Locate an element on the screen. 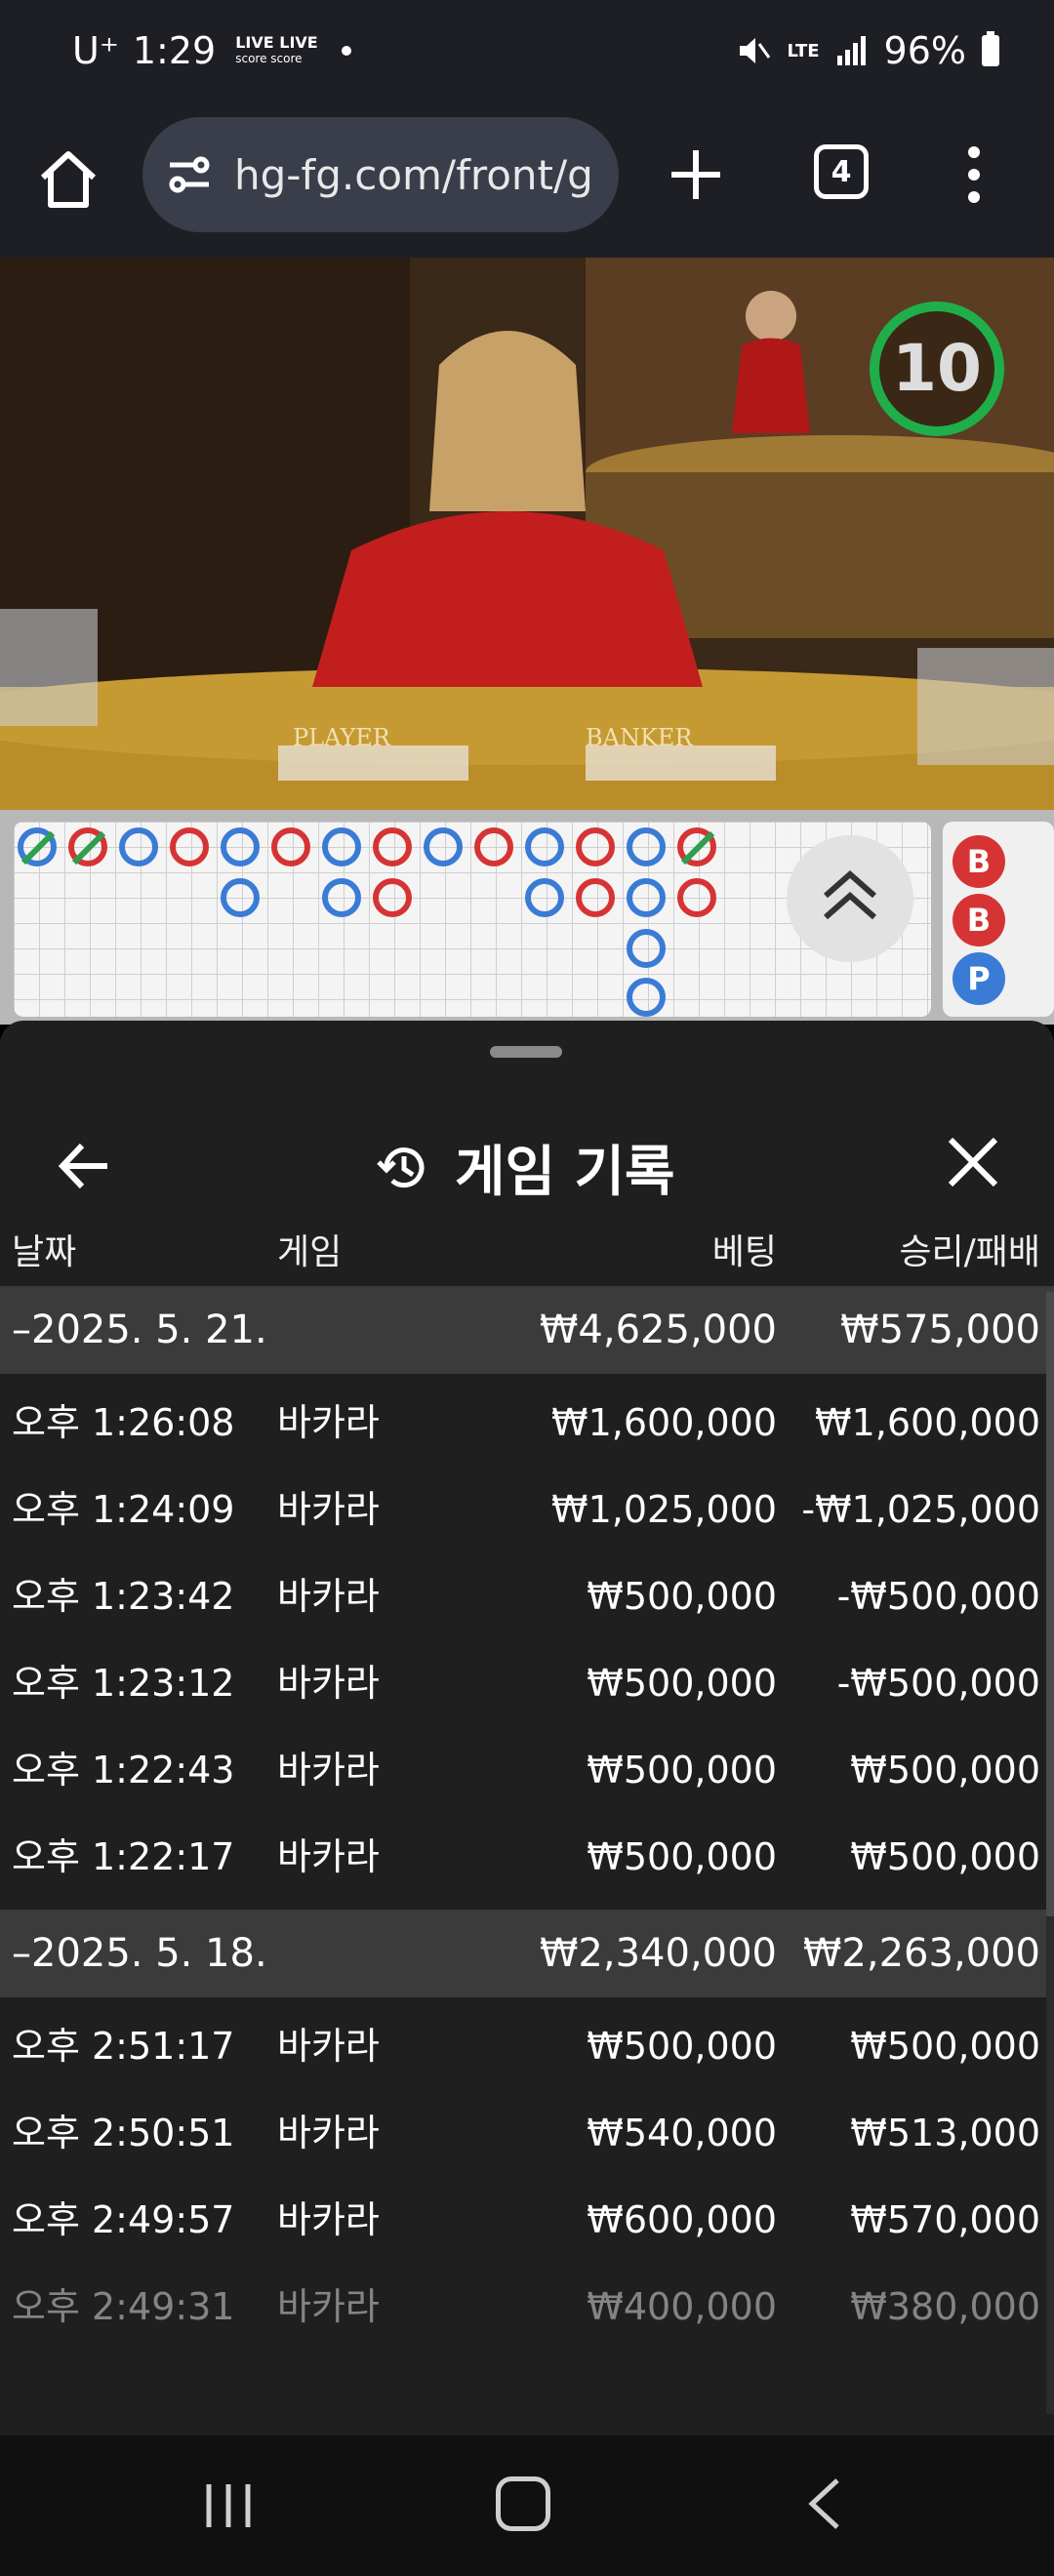 The height and width of the screenshot is (2576, 1054). big-road-panel: B B P is located at coordinates (998, 919).